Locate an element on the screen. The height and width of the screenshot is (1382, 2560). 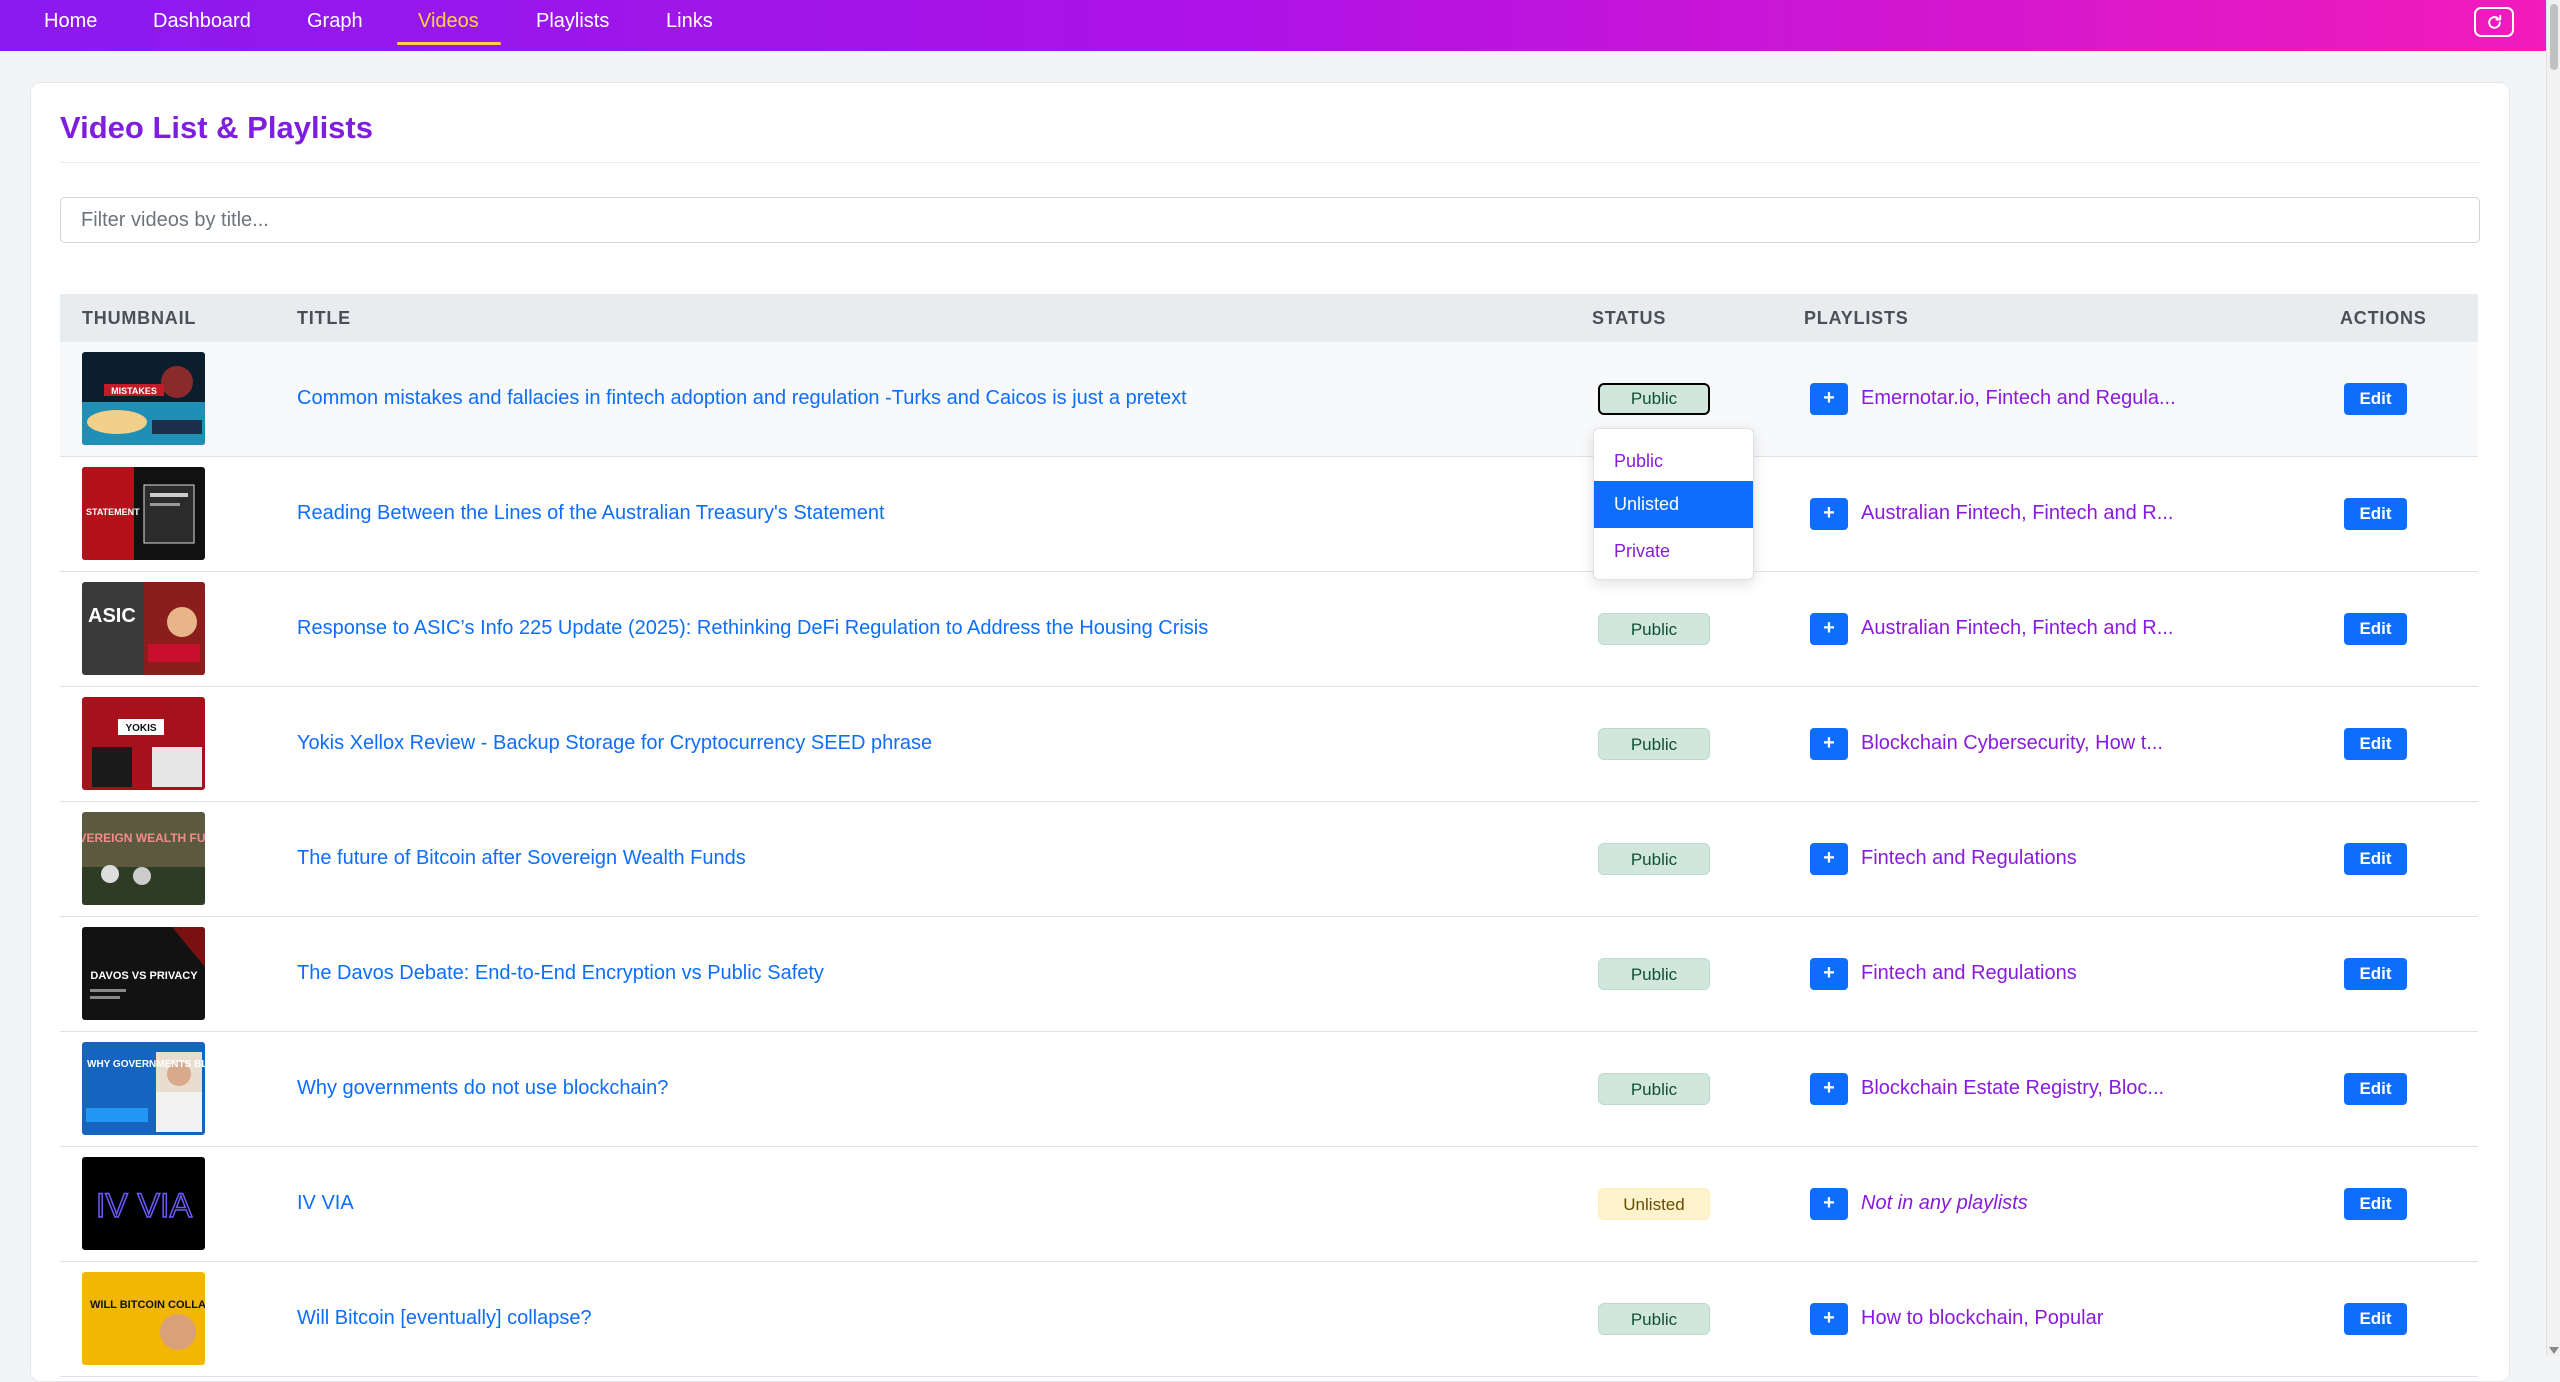
status-dropdown-menu: Public Unlisted Private is located at coordinates (1673, 504).